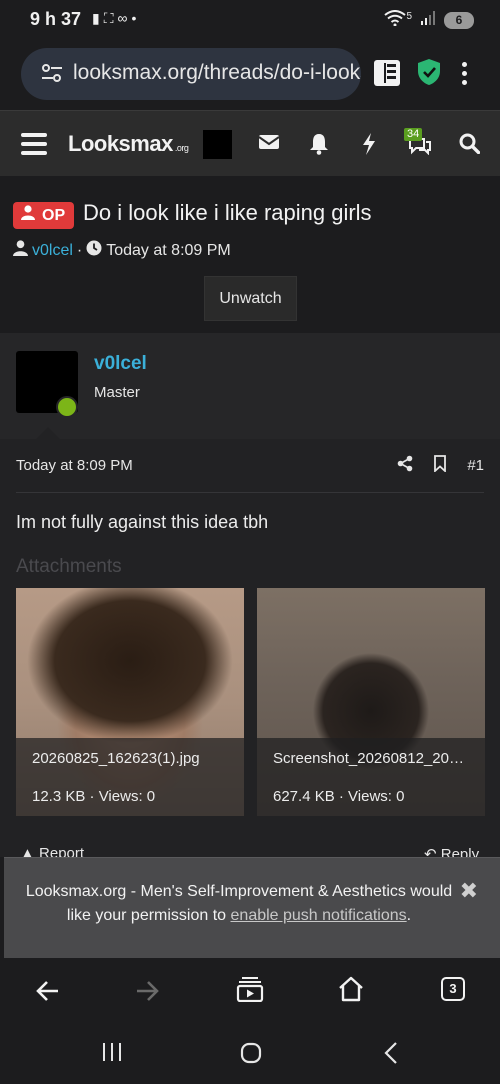 The image size is (500, 1084). What do you see at coordinates (250, 143) in the screenshot?
I see `site-header: Looksmax .org 34` at bounding box center [250, 143].